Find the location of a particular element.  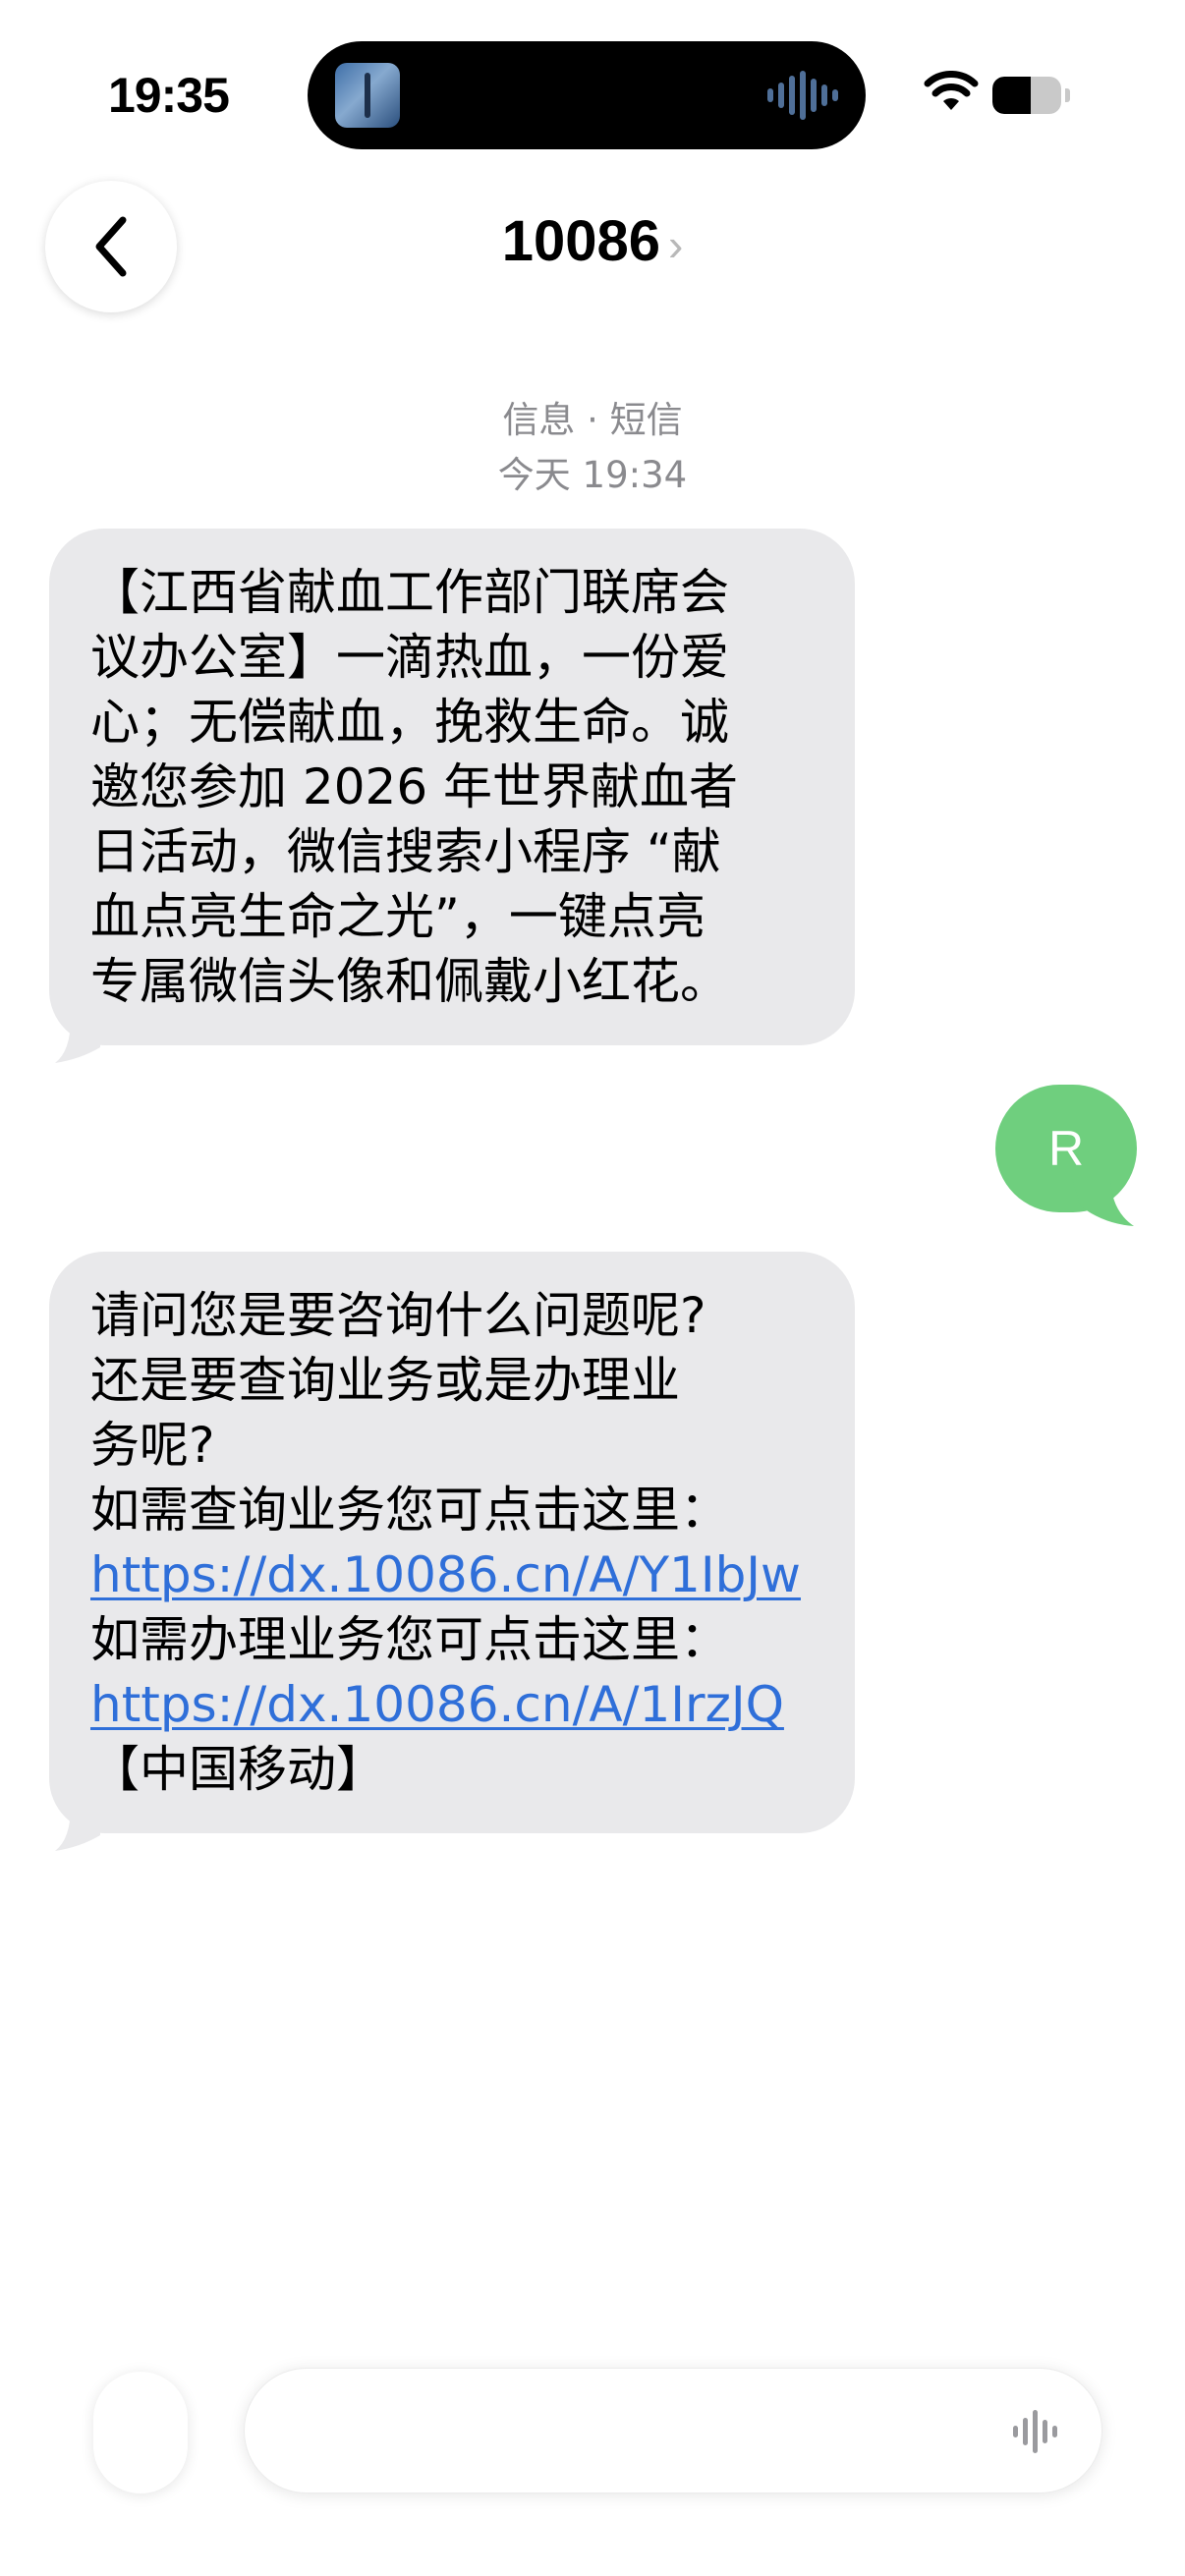

message-line: 如需查询业务您可点击这里： is located at coordinates (410, 1510).